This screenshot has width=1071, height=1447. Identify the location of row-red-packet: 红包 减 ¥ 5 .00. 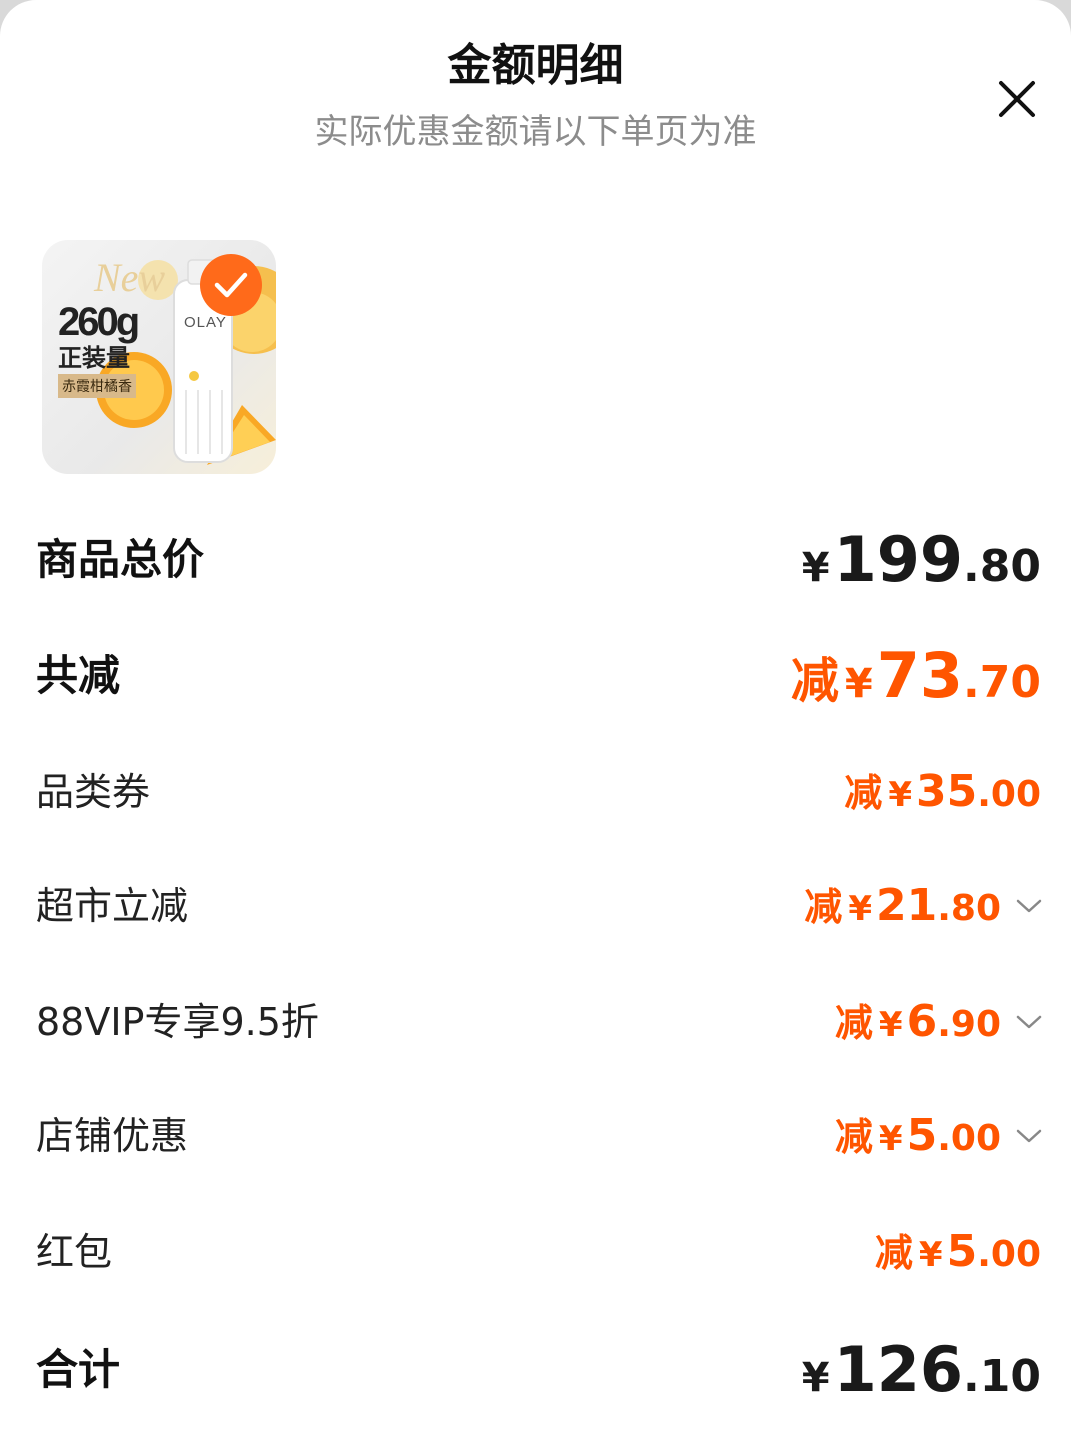
(535, 1252).